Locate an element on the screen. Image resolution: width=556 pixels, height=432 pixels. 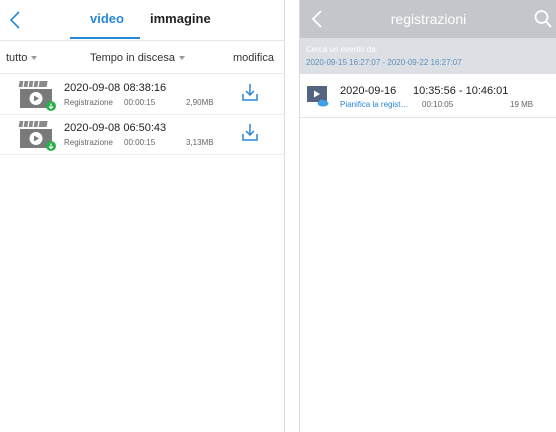
recording-size: 3,13MB is located at coordinates (200, 142).